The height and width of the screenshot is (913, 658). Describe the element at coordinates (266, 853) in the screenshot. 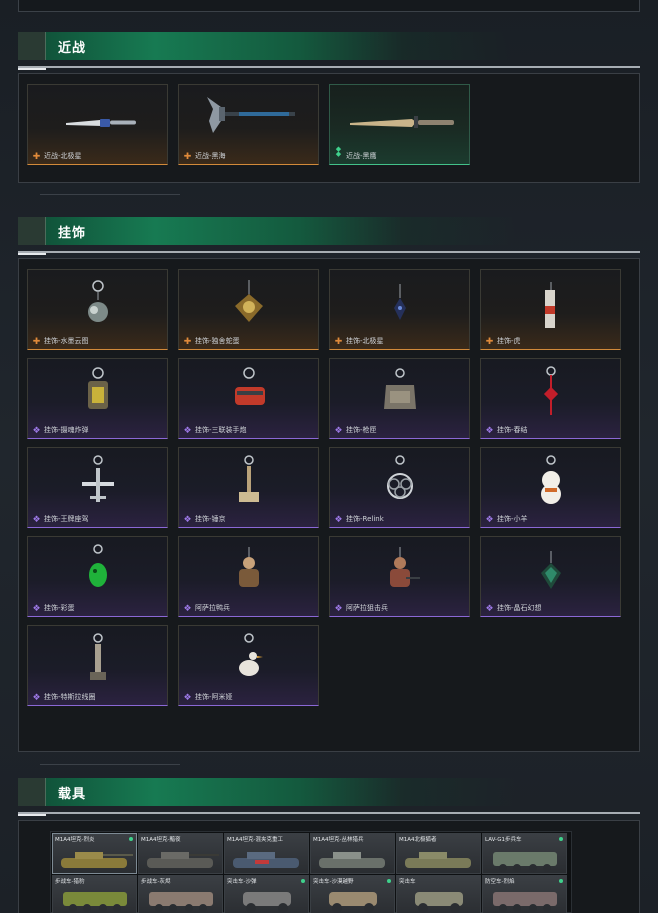

I see `vehicle-card: M1A4坦克-混夹克重工` at that location.